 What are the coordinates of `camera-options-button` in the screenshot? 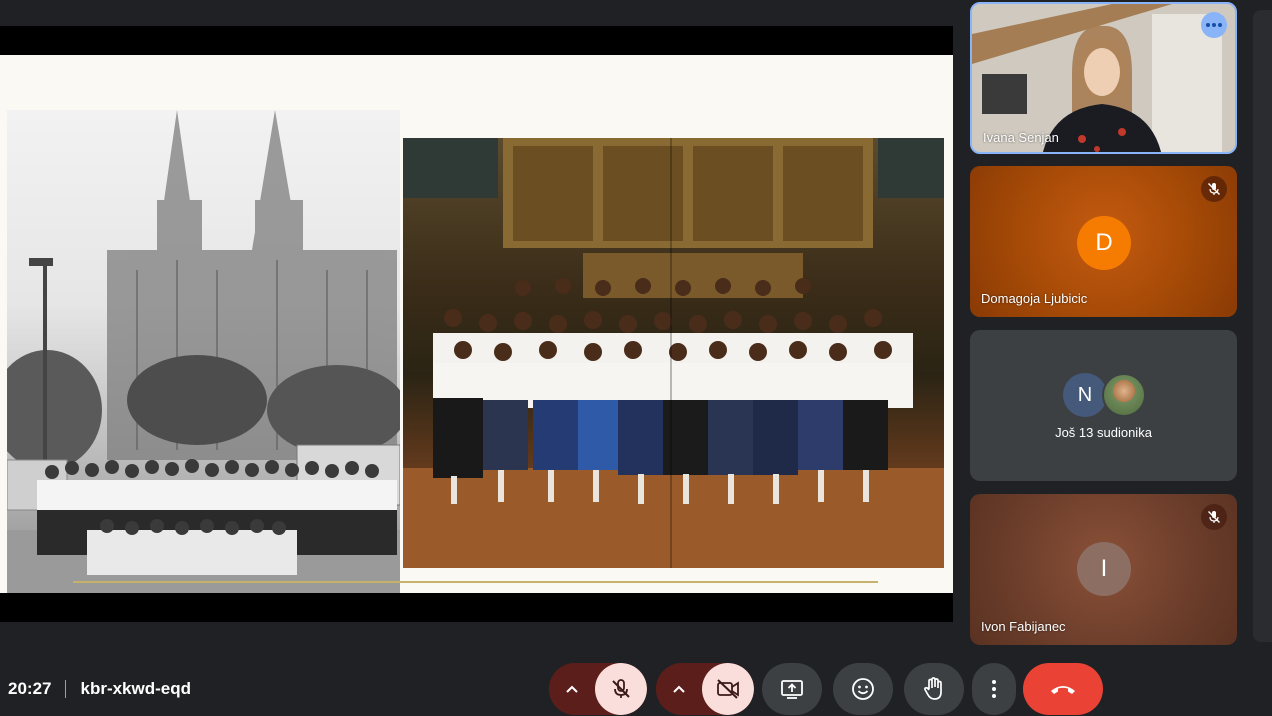 It's located at (679, 689).